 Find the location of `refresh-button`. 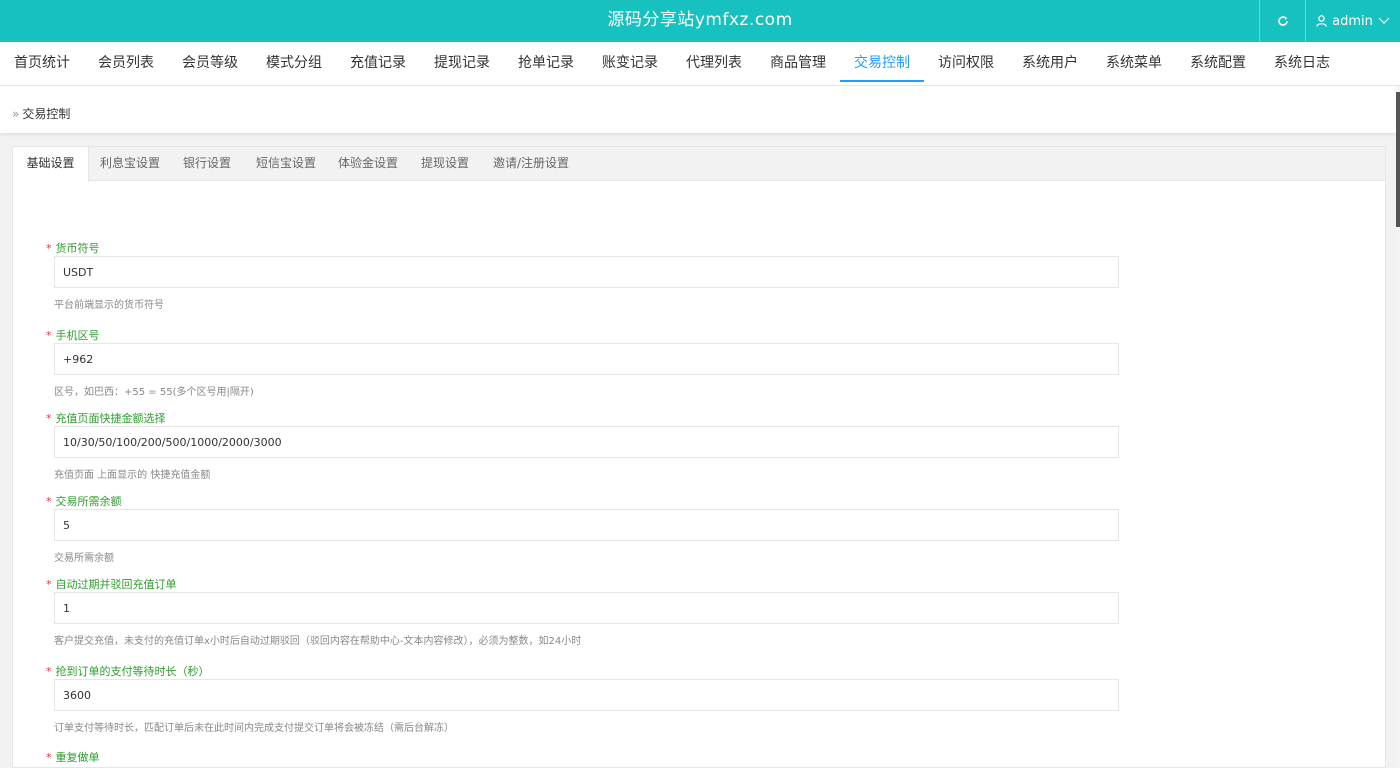

refresh-button is located at coordinates (1282, 21).